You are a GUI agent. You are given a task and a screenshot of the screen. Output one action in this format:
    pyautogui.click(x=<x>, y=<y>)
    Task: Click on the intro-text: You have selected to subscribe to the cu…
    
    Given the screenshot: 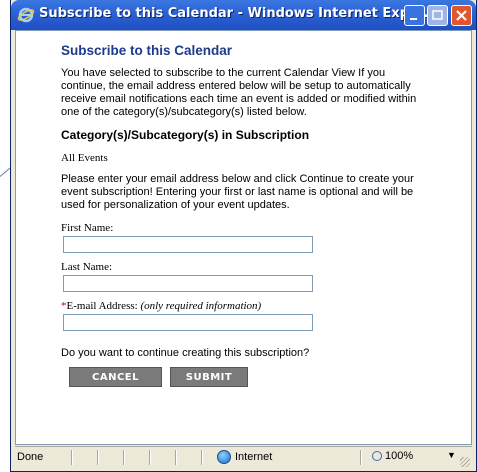 What is the action you would take?
    pyautogui.click(x=239, y=92)
    